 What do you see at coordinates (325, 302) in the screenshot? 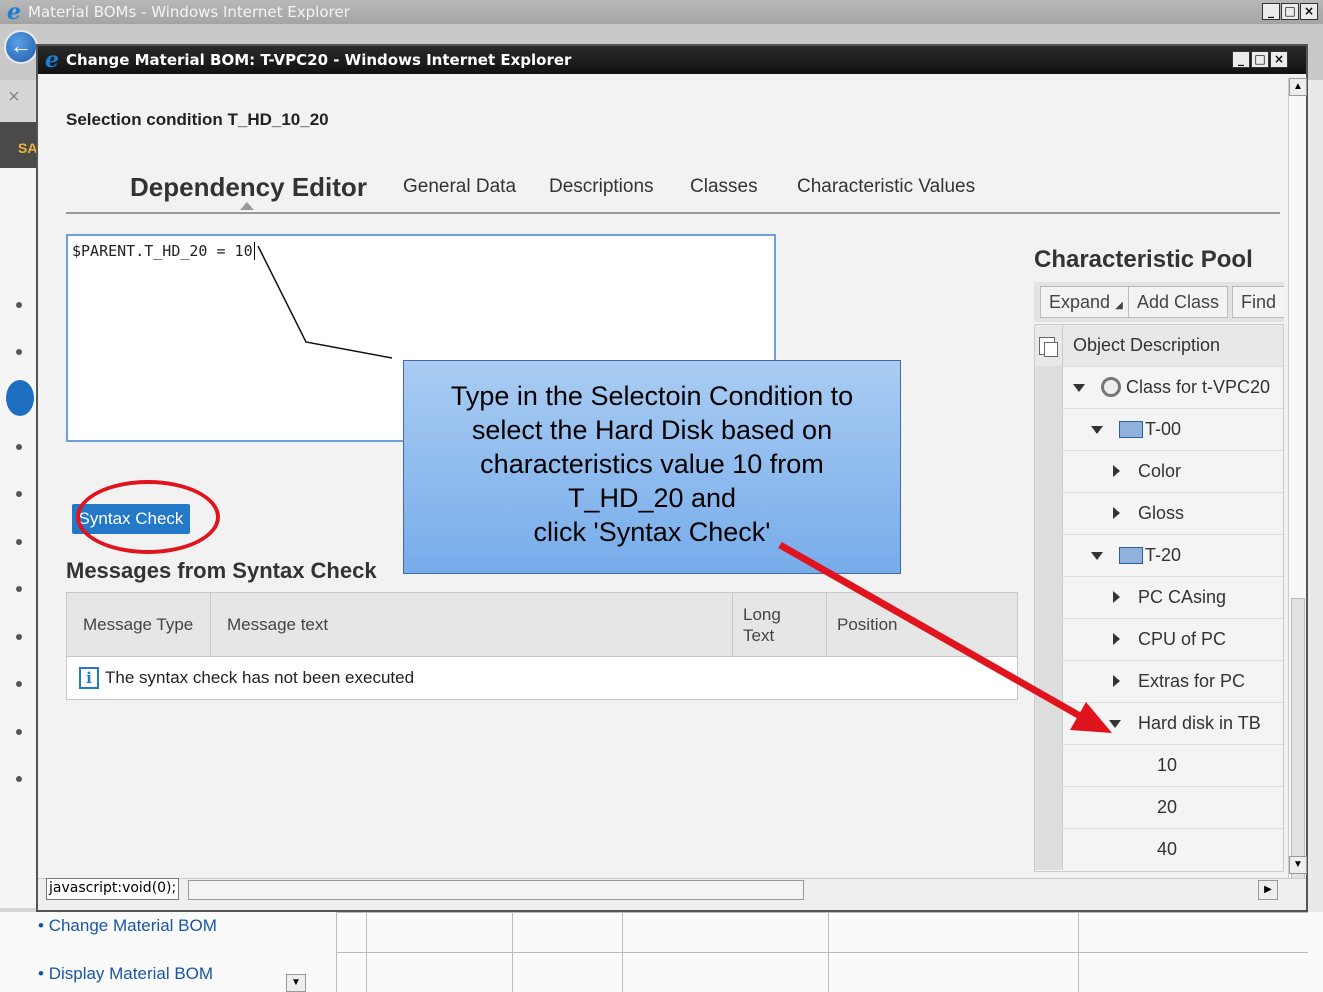
I see `callout-leader-line` at bounding box center [325, 302].